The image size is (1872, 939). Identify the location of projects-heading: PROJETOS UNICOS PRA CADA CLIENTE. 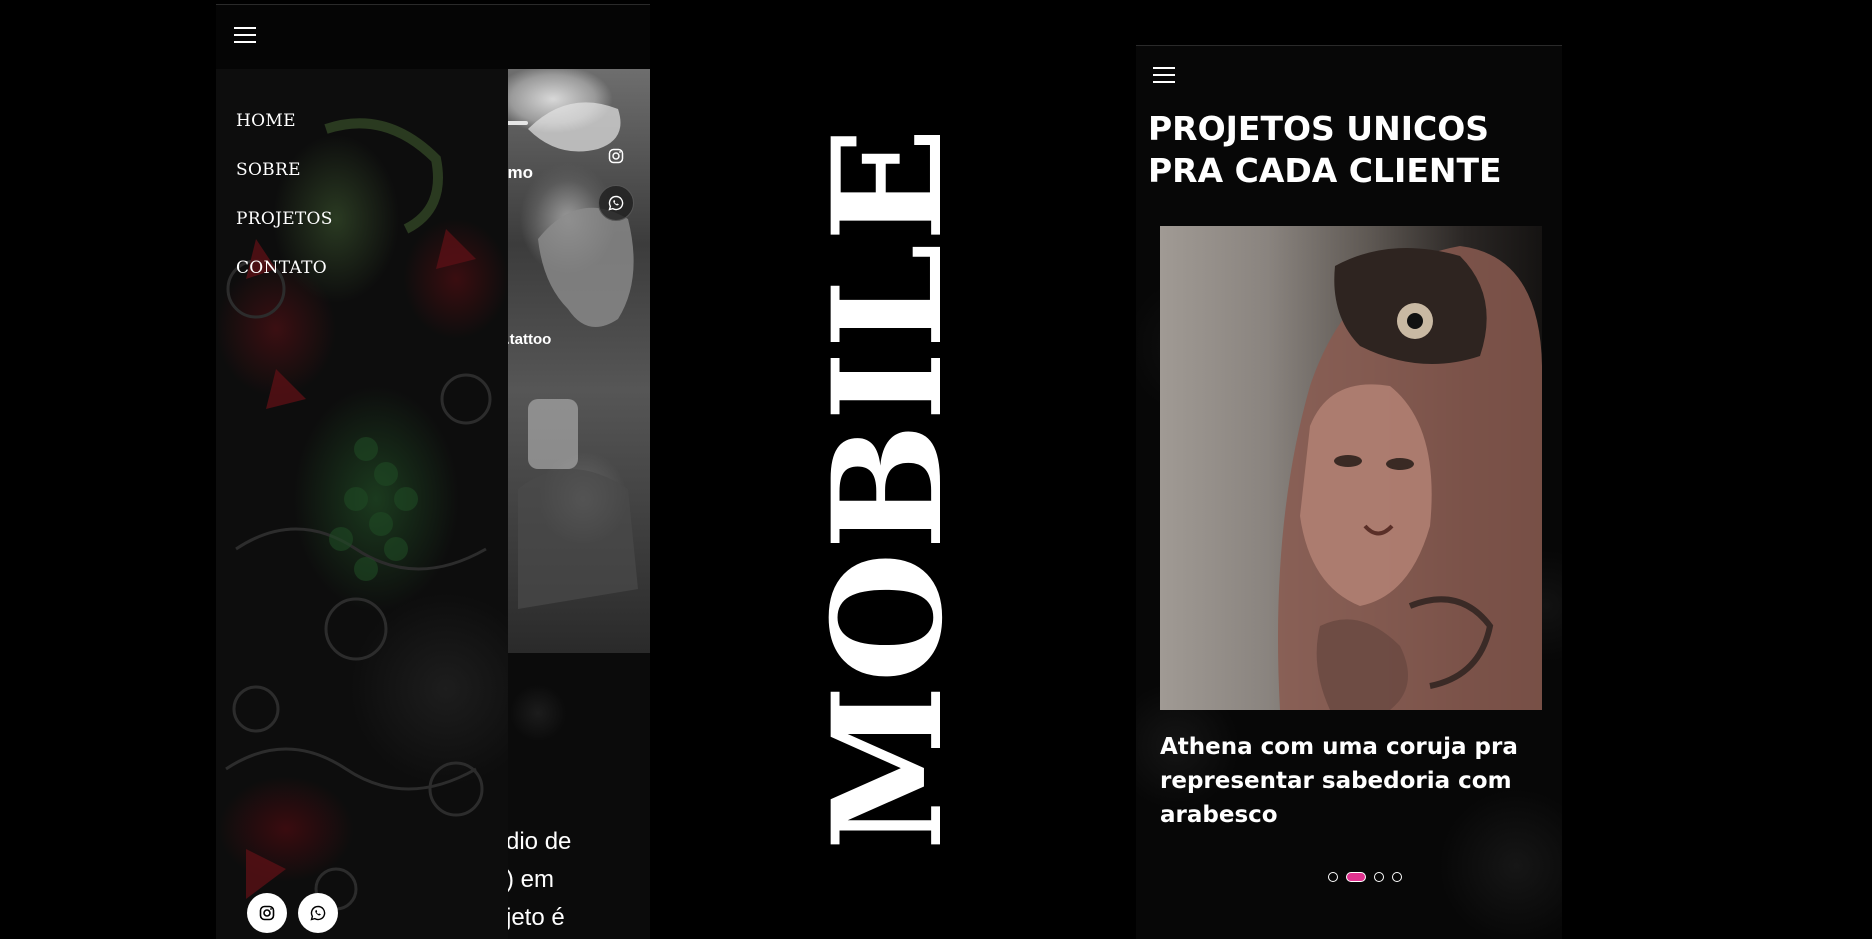
(1325, 149).